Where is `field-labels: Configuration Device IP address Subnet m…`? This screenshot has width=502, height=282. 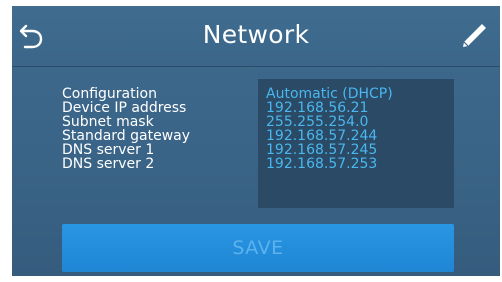
field-labels: Configuration Device IP address Subnet m… is located at coordinates (126, 129).